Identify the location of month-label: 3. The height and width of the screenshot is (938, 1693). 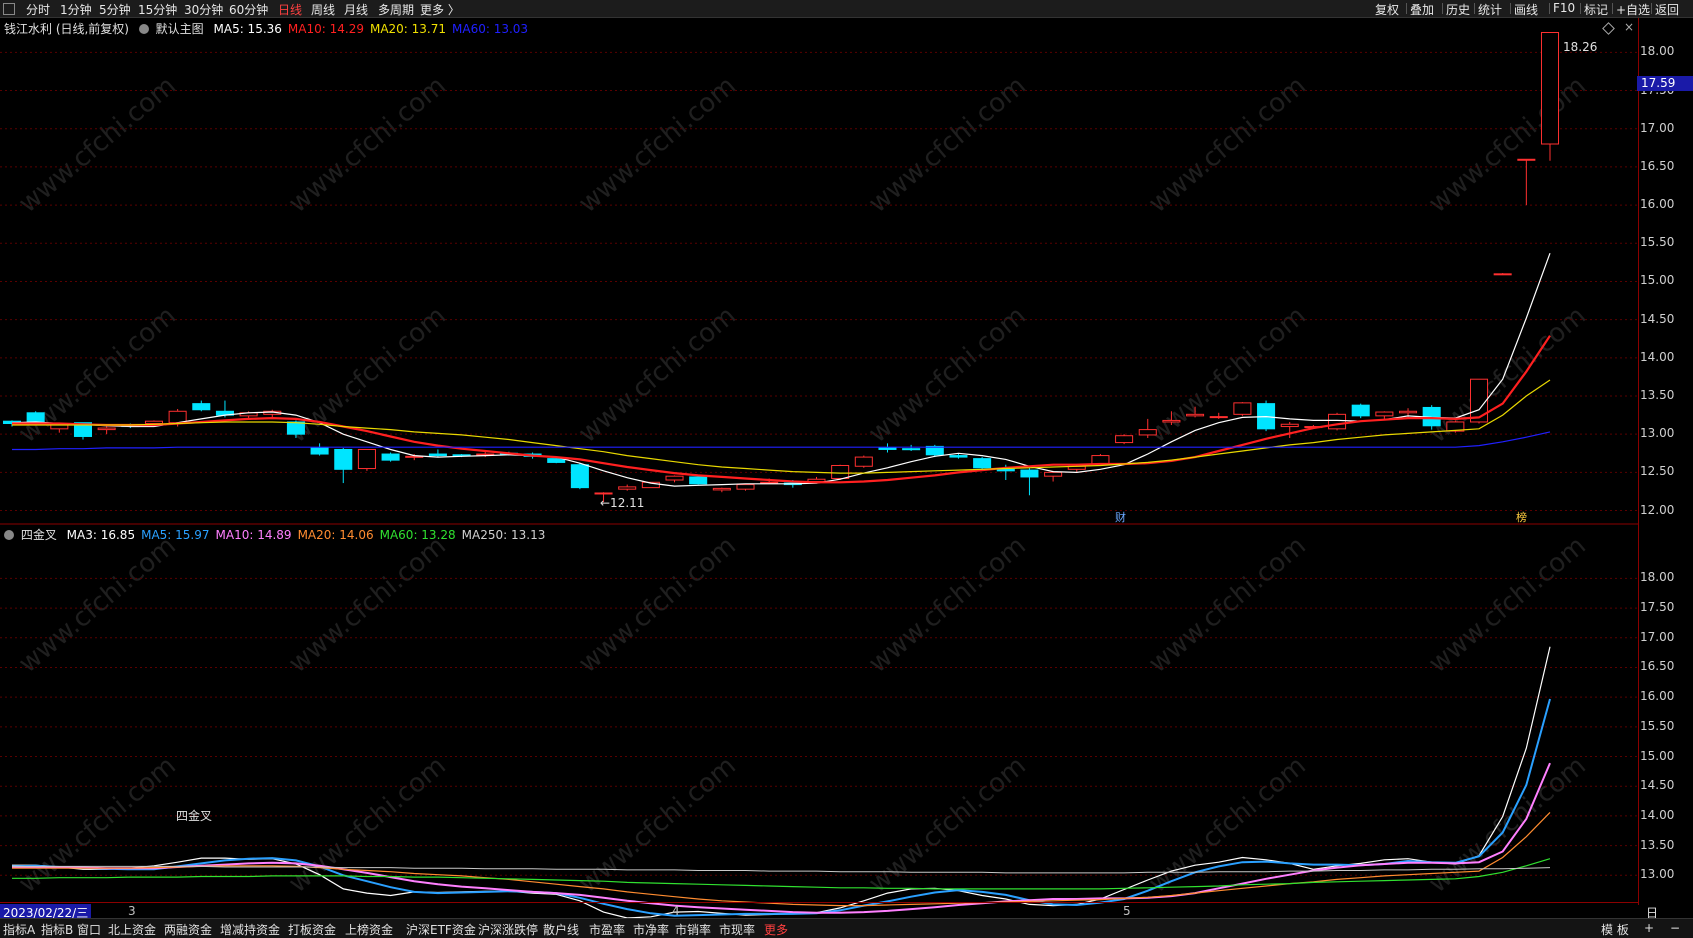
(132, 911).